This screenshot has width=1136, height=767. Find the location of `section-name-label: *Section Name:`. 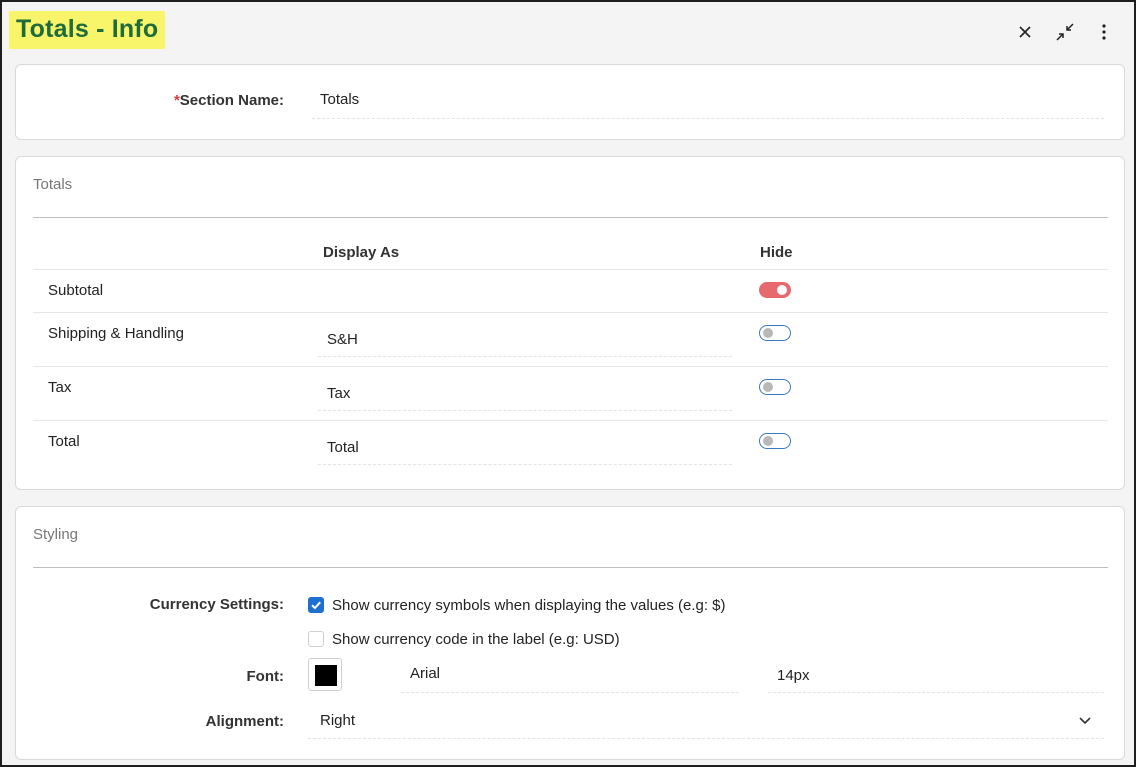

section-name-label: *Section Name: is located at coordinates (228, 100).